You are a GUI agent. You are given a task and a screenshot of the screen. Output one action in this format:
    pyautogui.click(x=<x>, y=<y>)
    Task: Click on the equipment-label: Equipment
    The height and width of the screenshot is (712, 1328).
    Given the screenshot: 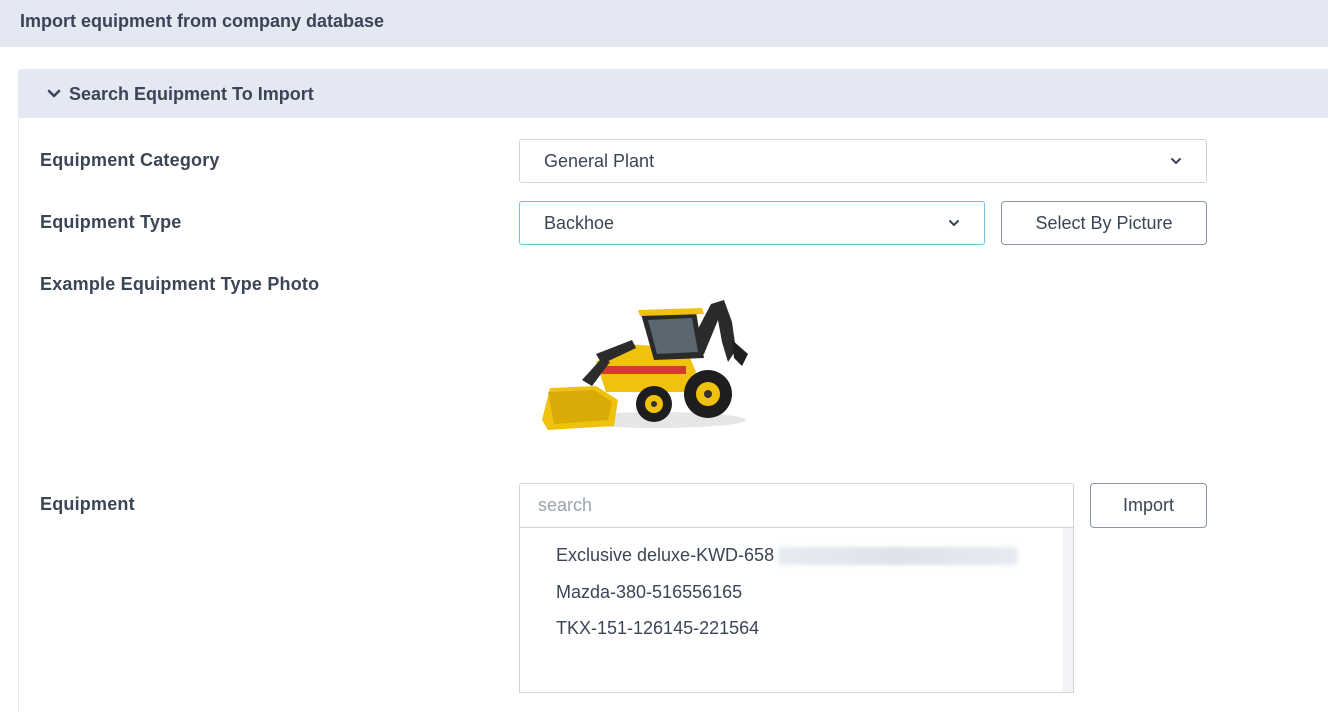 What is the action you would take?
    pyautogui.click(x=87, y=504)
    